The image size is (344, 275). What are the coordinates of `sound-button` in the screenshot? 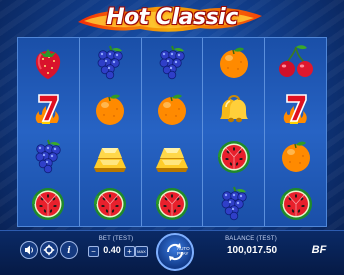 It's located at (29, 250).